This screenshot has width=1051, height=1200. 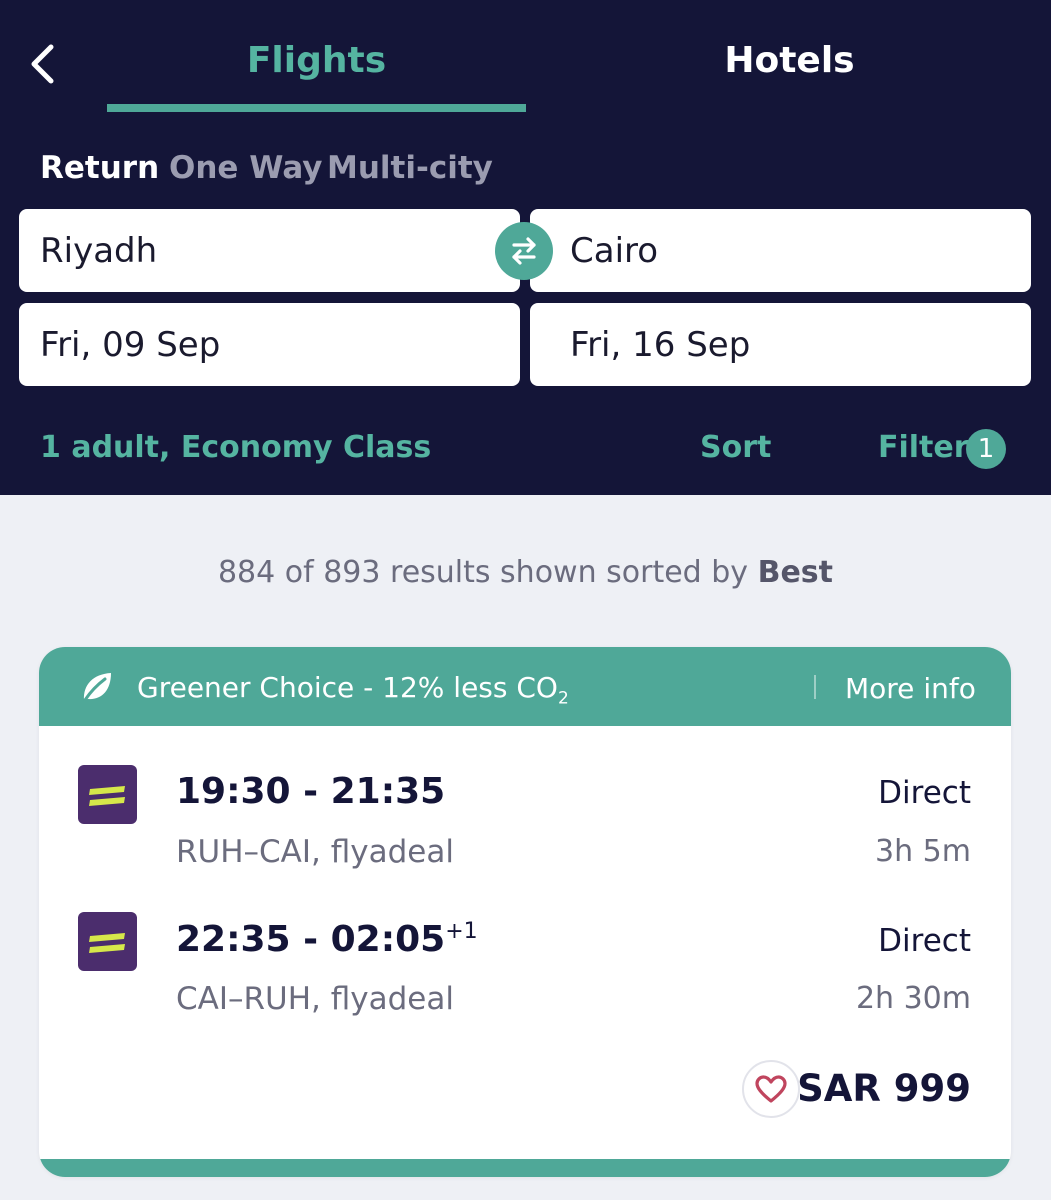 What do you see at coordinates (923, 447) in the screenshot?
I see `filter-button: Filter` at bounding box center [923, 447].